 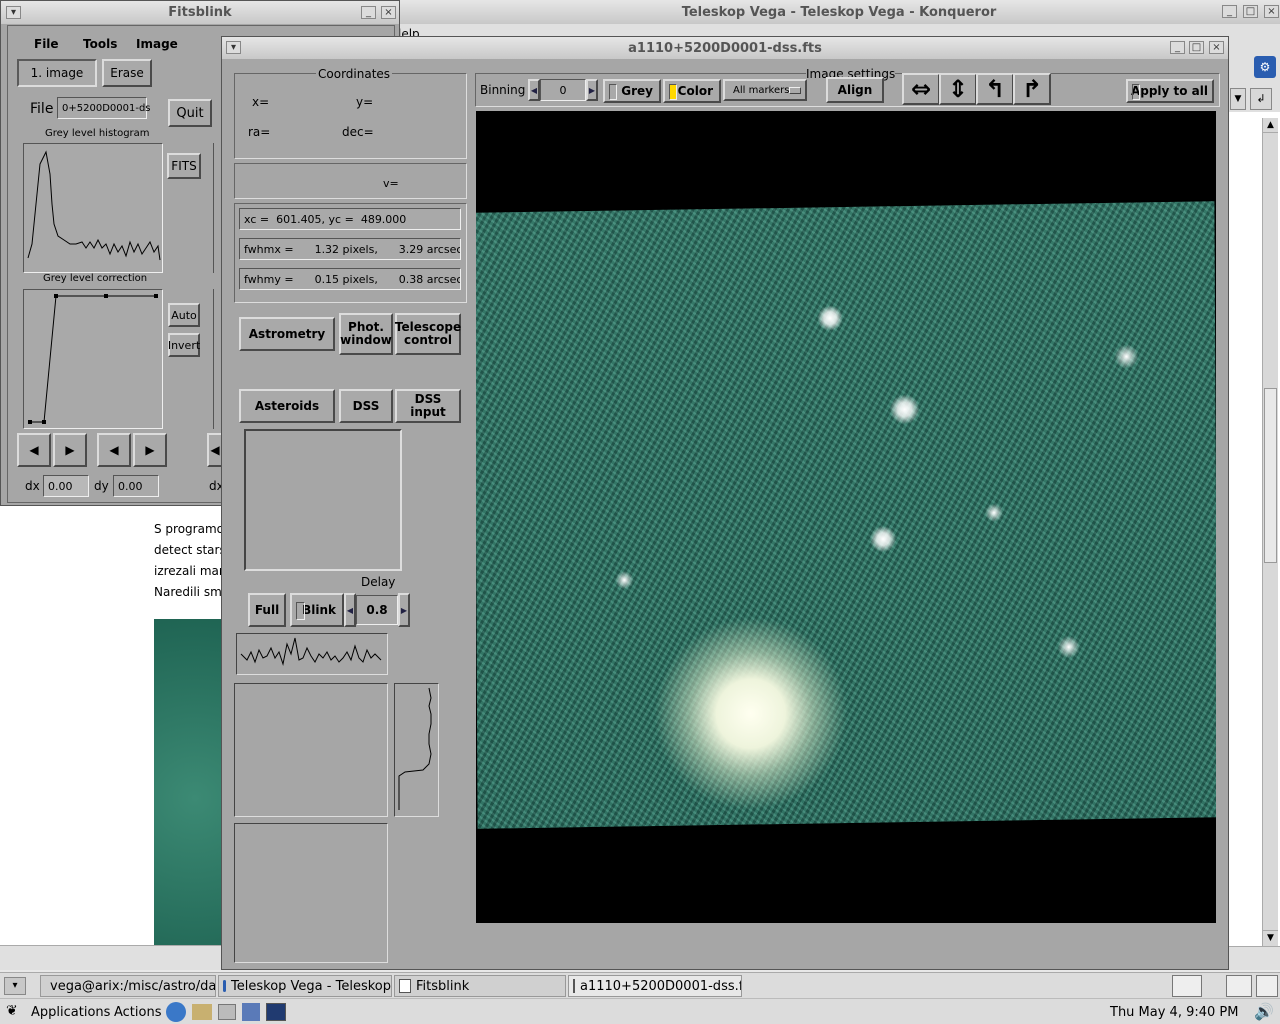 I want to click on apply-all-checkbox, so click(x=1136, y=92).